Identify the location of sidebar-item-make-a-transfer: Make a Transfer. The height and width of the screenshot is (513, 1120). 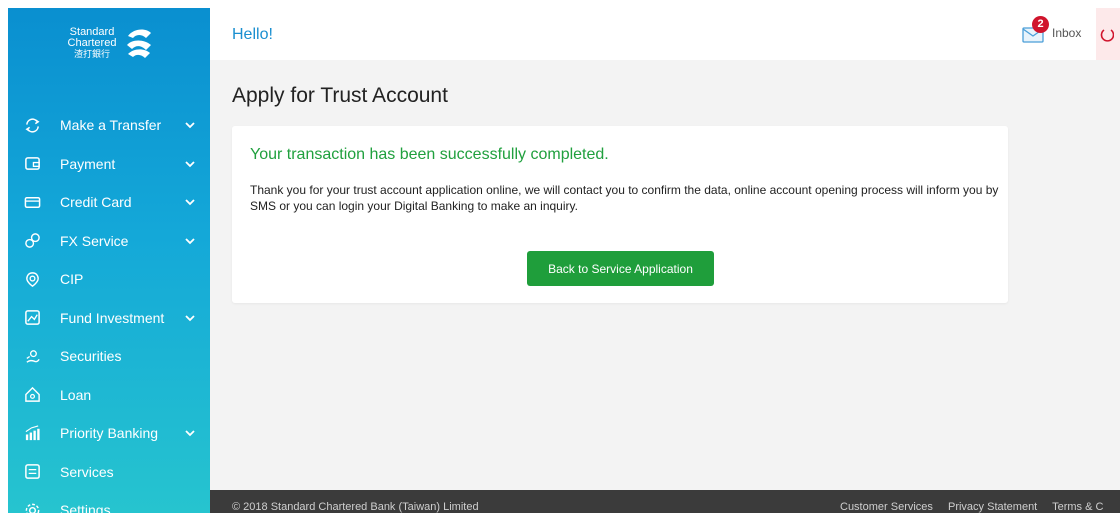
(109, 125).